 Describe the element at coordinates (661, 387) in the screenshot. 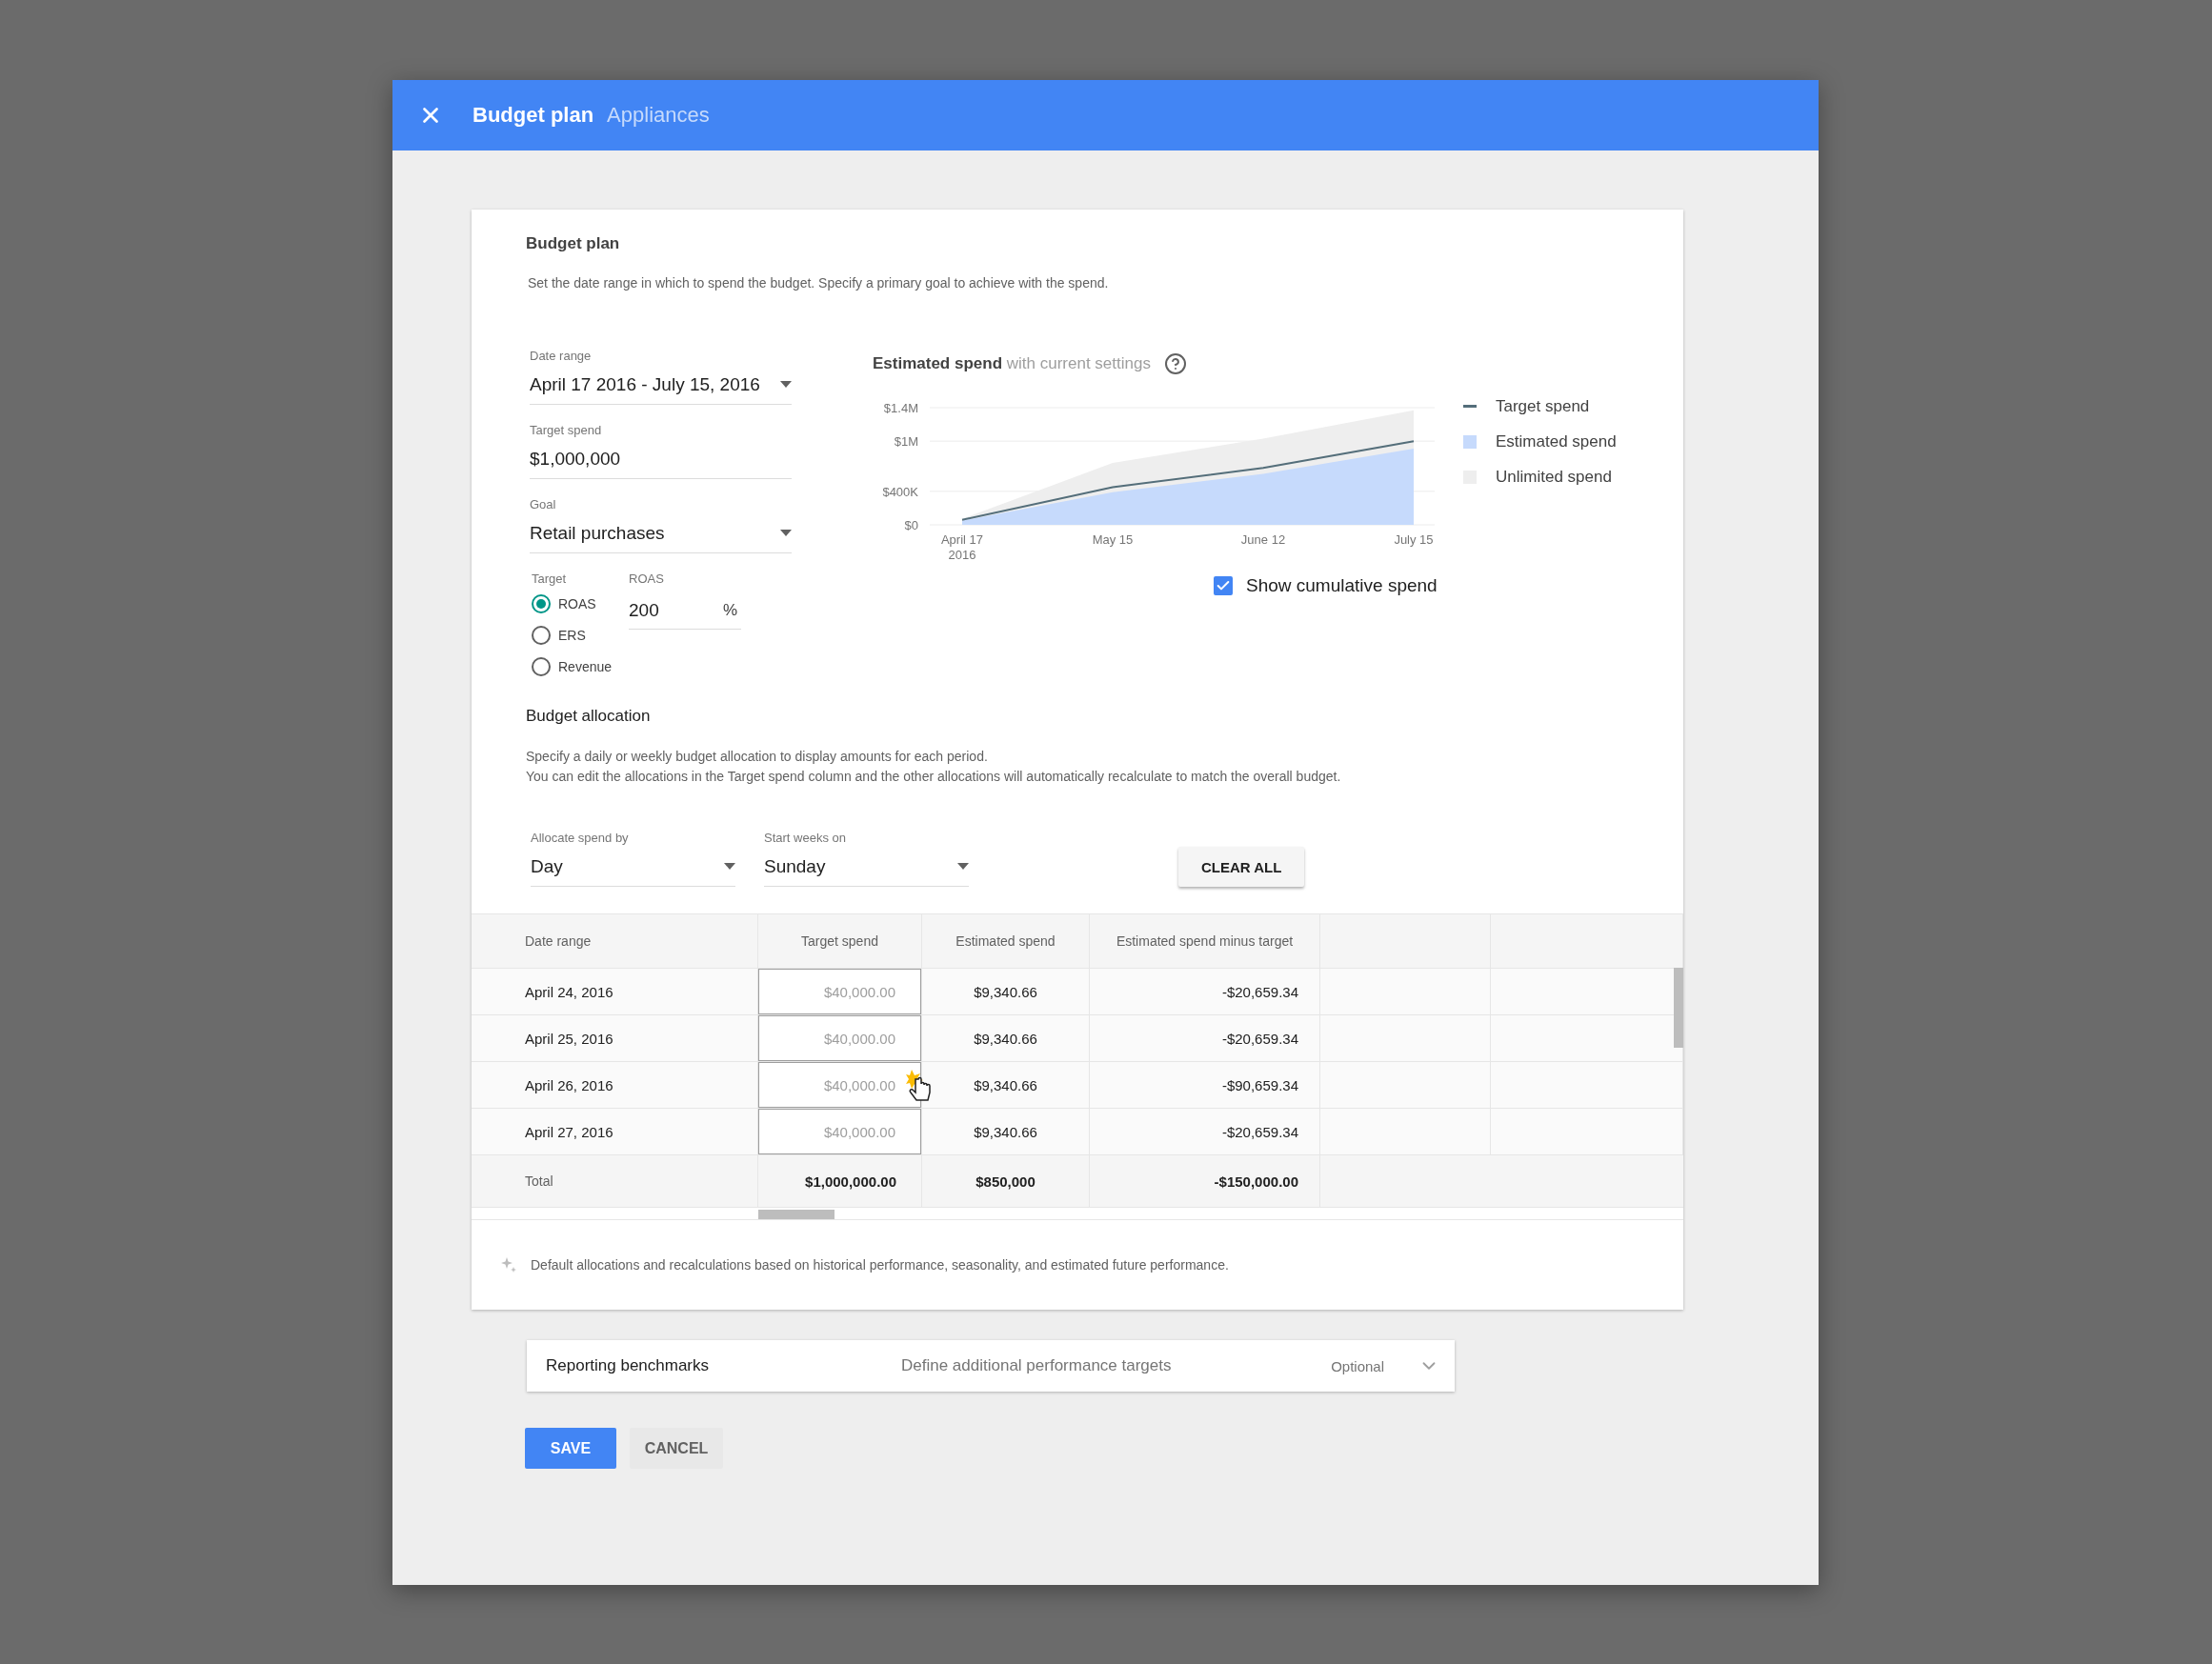

I see `dropdown: April 17 2016 - July 15, 2016` at that location.